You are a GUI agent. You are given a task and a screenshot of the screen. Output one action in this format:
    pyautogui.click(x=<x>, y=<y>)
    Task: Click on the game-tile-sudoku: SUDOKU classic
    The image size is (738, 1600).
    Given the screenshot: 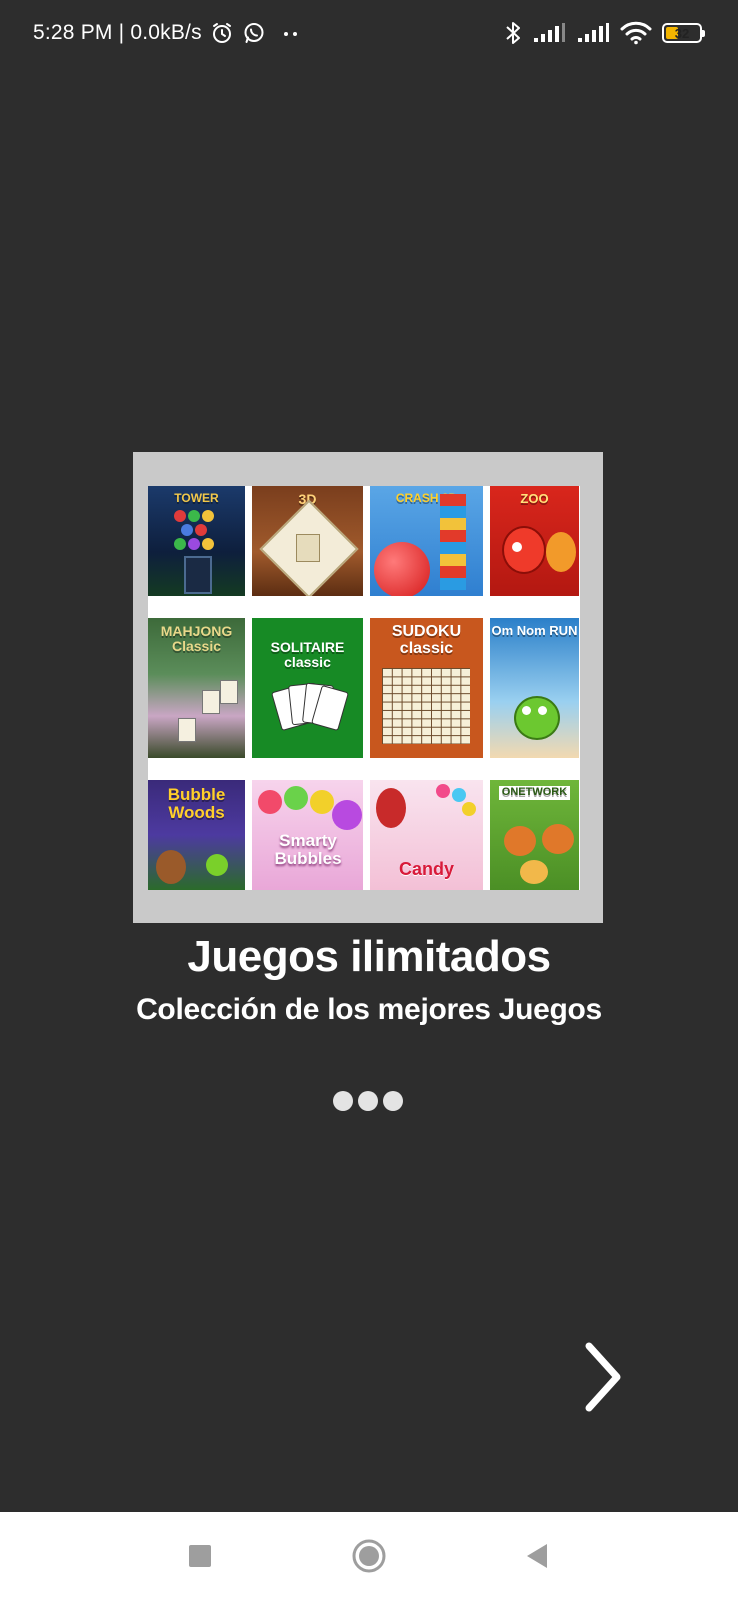 What is the action you would take?
    pyautogui.click(x=426, y=688)
    